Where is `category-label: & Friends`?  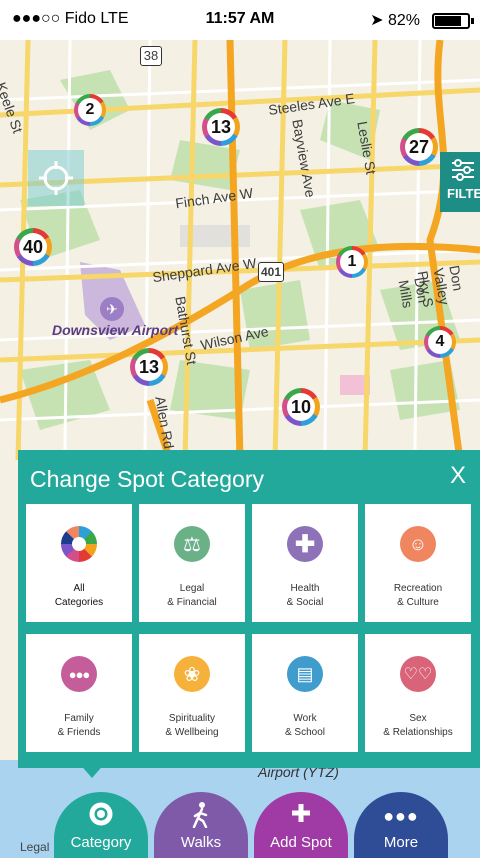 category-label: & Friends is located at coordinates (79, 732).